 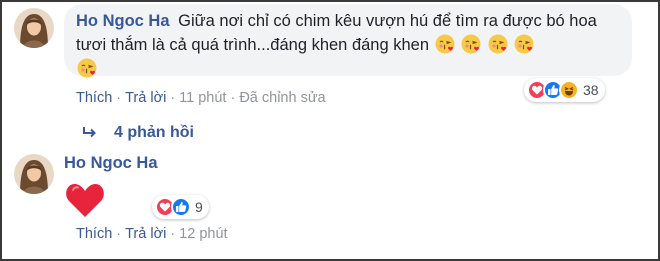 I want to click on like-icon, so click(x=181, y=207).